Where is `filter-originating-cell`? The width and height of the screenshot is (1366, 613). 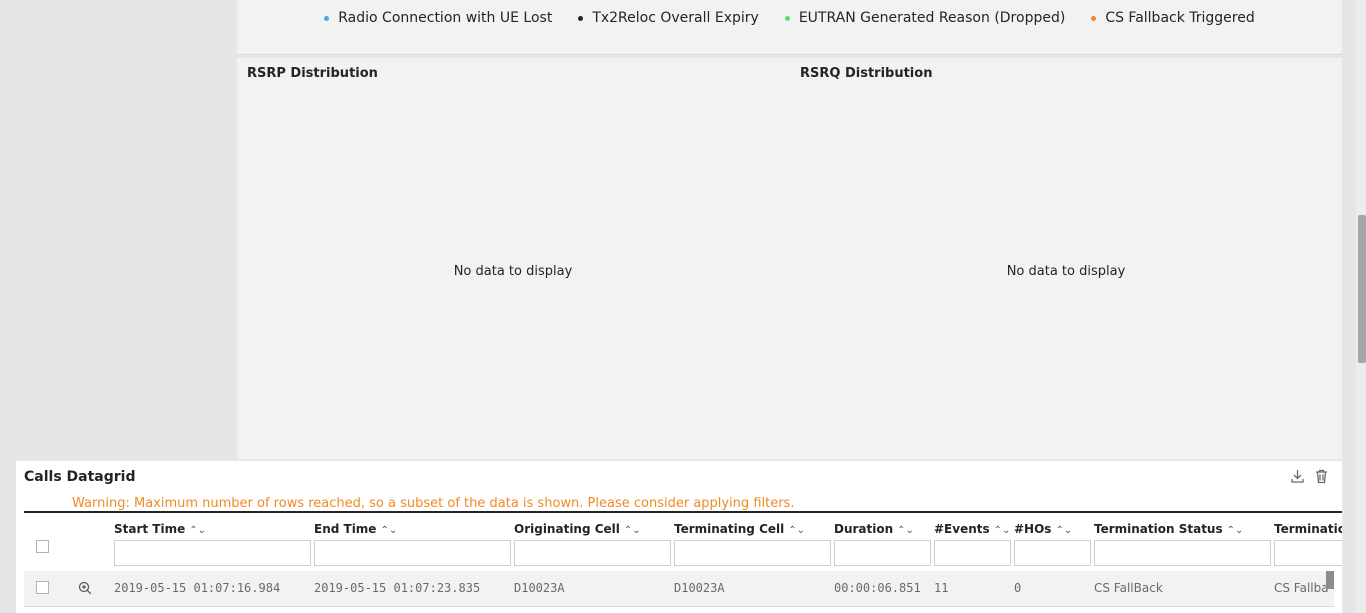 filter-originating-cell is located at coordinates (592, 553).